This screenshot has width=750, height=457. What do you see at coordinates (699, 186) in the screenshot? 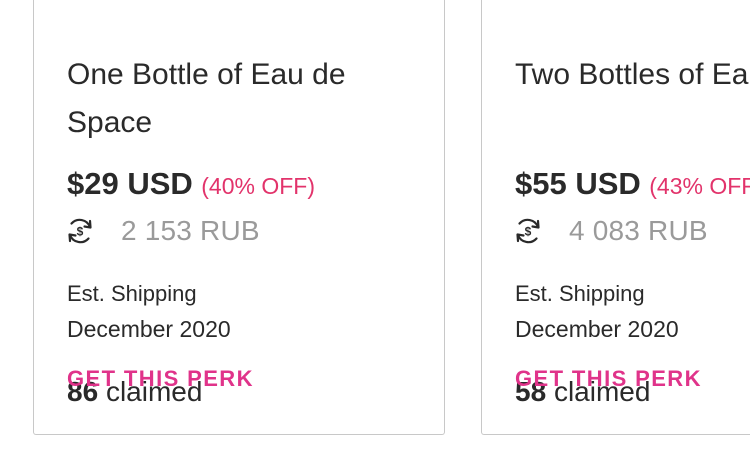
I see `discount-badge: (43% OFF)` at bounding box center [699, 186].